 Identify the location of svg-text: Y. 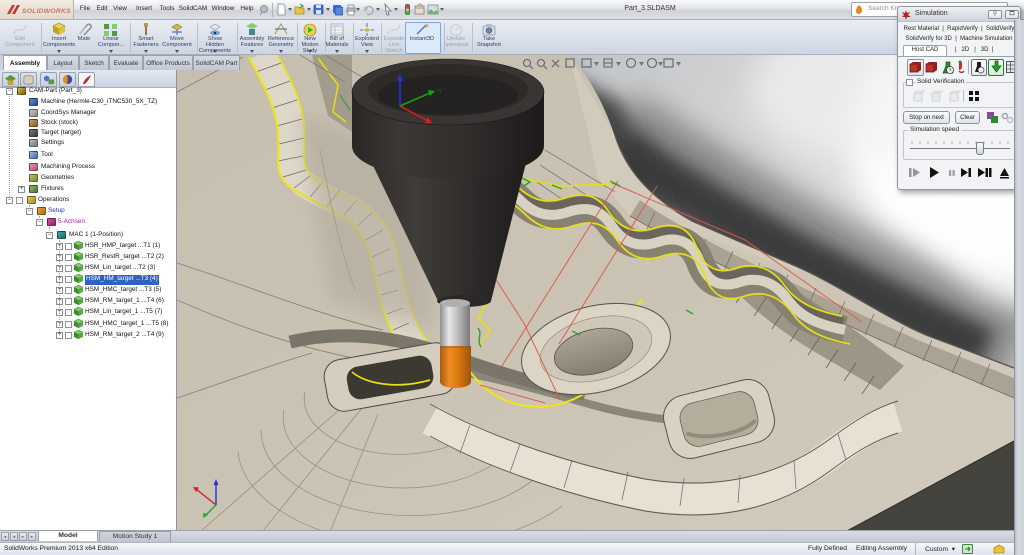
(440, 91).